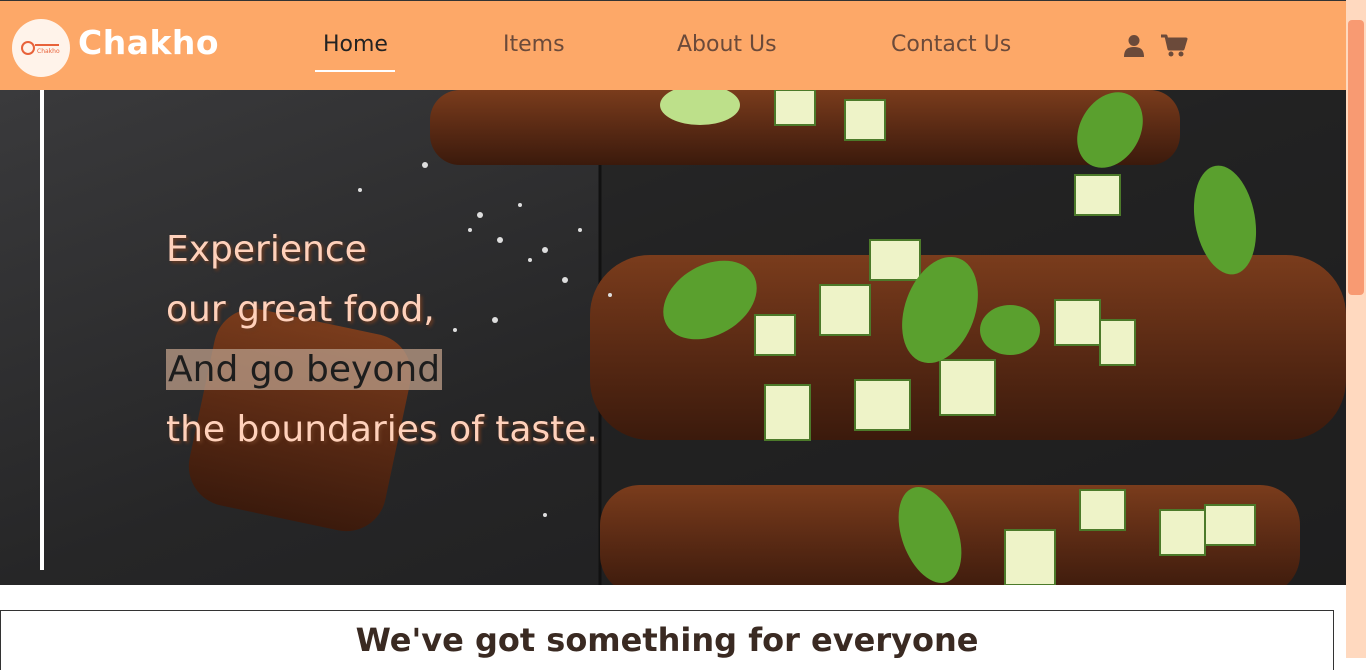 The image size is (1366, 670). What do you see at coordinates (304, 369) in the screenshot?
I see `hero-line-3-highlight: And go beyond` at bounding box center [304, 369].